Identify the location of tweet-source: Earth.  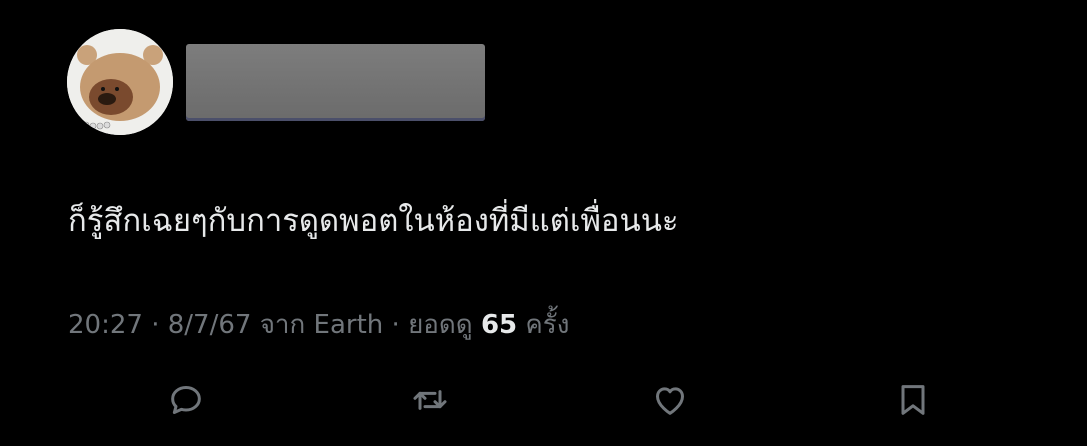
(348, 325).